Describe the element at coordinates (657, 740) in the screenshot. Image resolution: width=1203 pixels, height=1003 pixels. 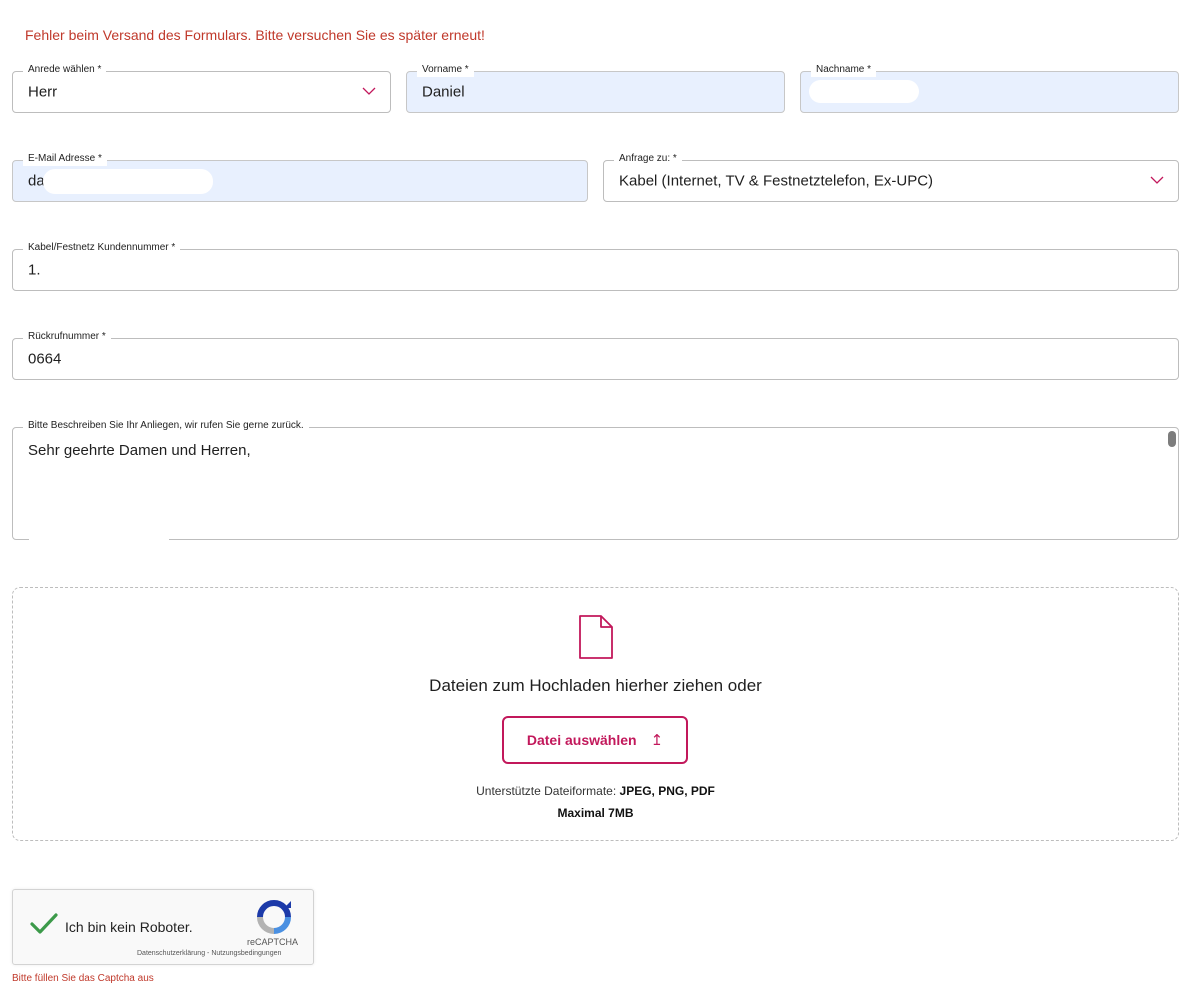
I see `upload-arrow-icon: ↥` at that location.